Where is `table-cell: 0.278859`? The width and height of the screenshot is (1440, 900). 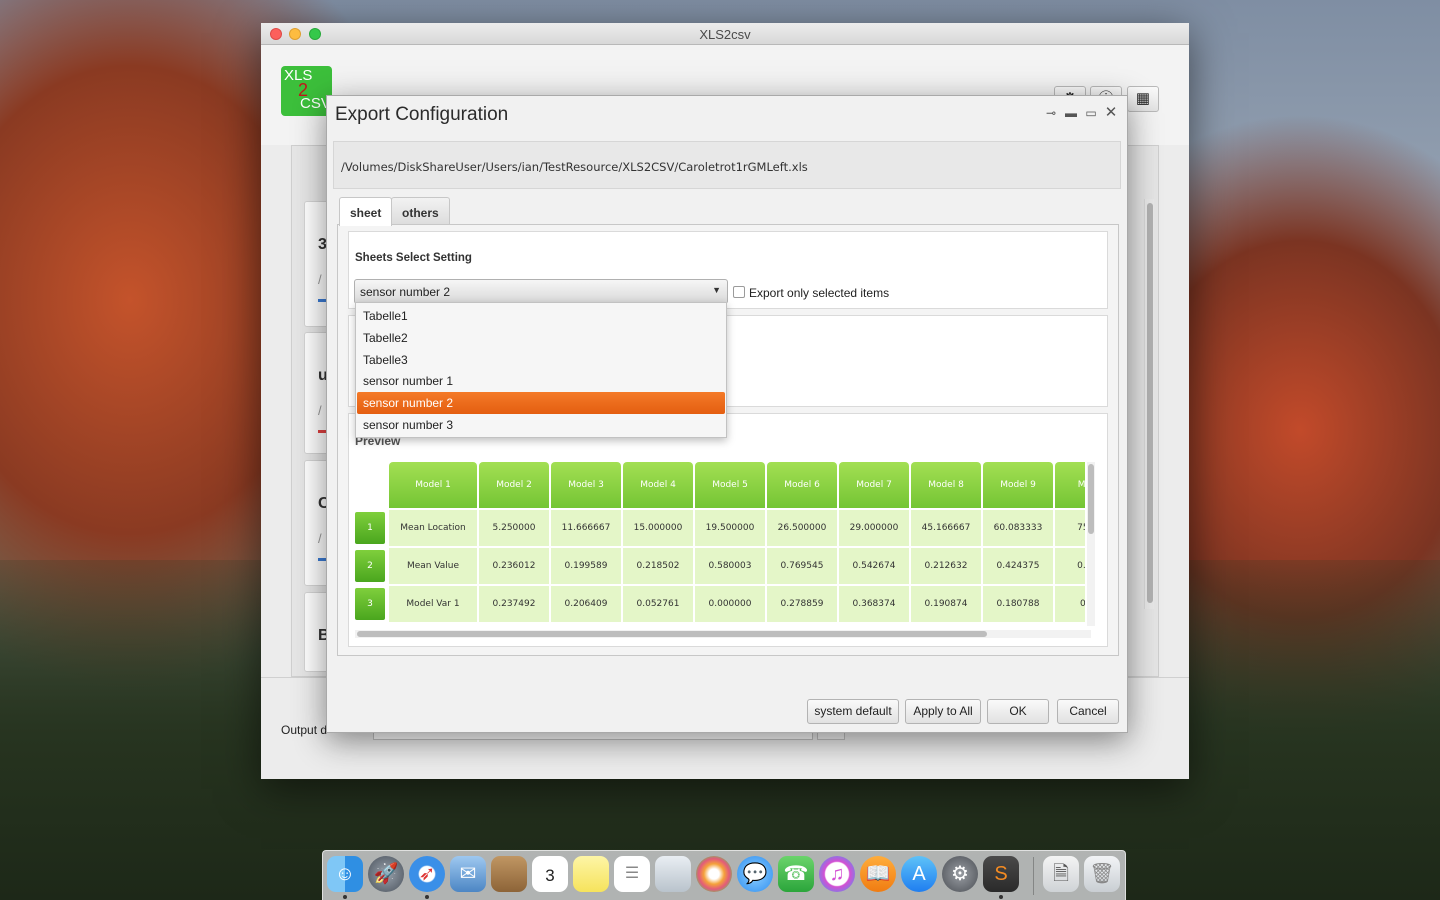
table-cell: 0.278859 is located at coordinates (802, 604).